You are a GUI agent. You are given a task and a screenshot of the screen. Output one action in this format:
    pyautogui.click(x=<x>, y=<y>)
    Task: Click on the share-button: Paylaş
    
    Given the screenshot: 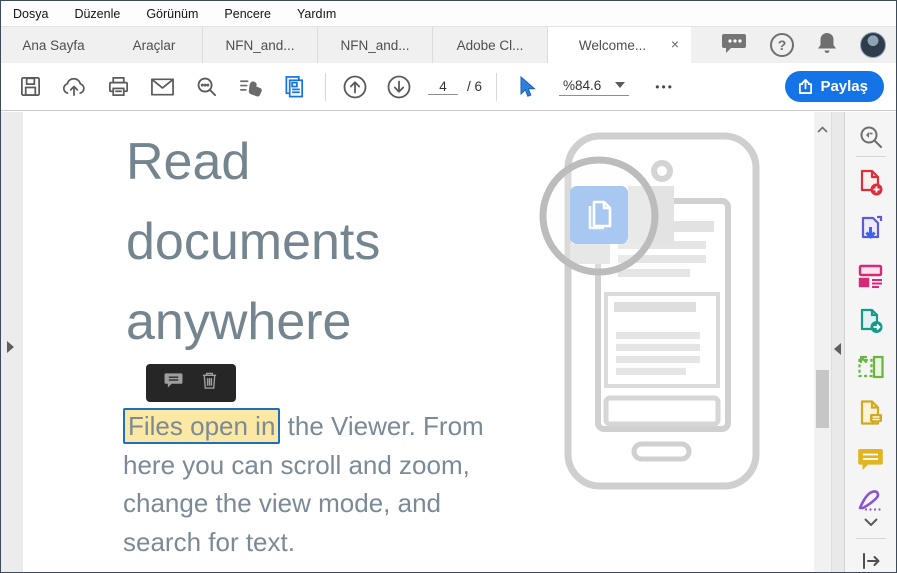 What is the action you would take?
    pyautogui.click(x=834, y=86)
    